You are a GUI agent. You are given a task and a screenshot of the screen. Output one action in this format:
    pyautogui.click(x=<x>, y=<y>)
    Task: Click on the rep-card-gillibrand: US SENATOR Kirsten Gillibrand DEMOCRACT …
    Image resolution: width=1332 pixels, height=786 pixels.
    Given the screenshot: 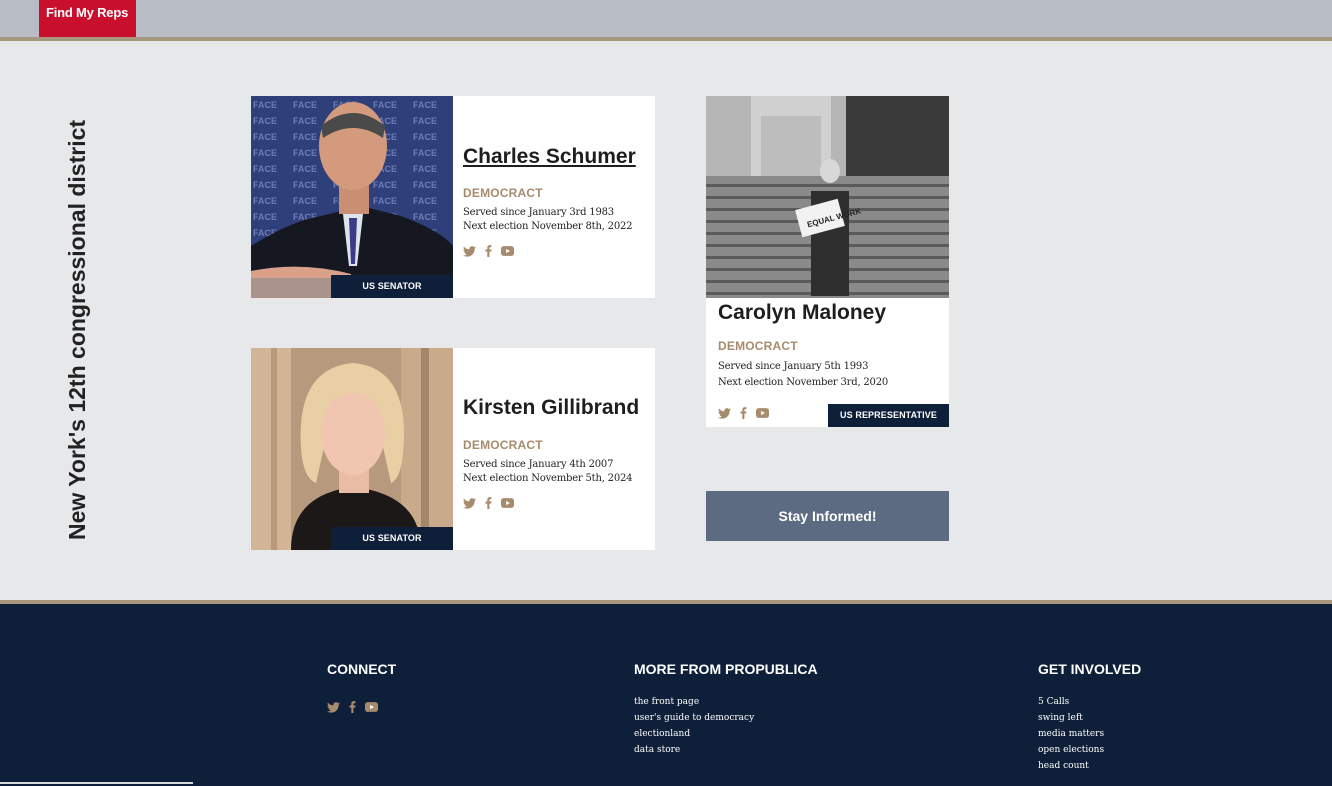 What is the action you would take?
    pyautogui.click(x=453, y=449)
    